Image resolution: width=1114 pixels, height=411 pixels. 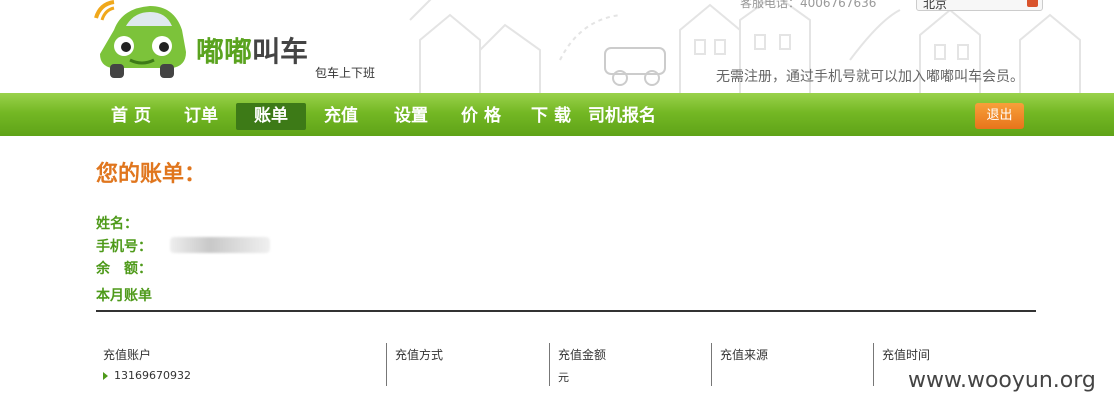 I want to click on name-label: 姓名：, so click(x=117, y=224).